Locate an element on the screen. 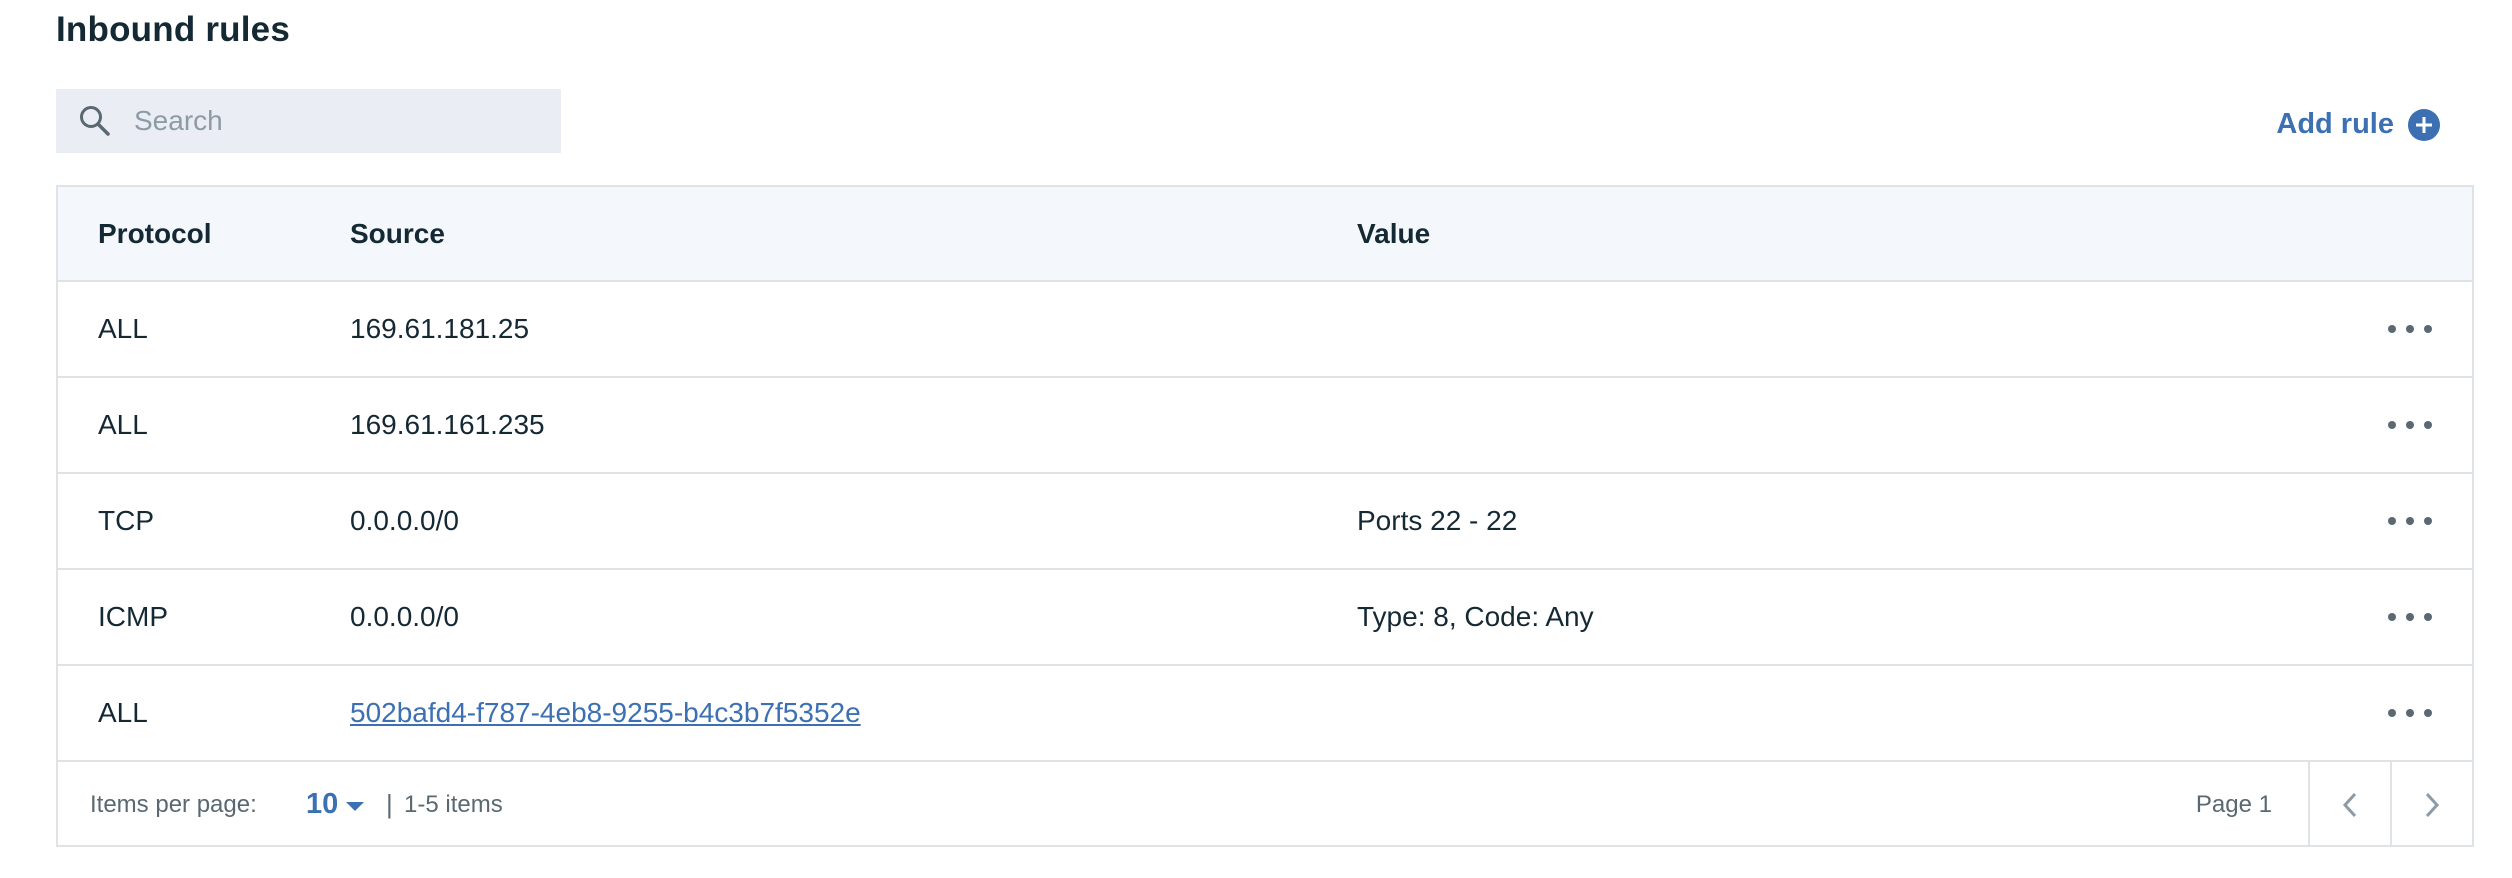 The width and height of the screenshot is (2512, 878). chevron-right-icon is located at coordinates (2432, 804).